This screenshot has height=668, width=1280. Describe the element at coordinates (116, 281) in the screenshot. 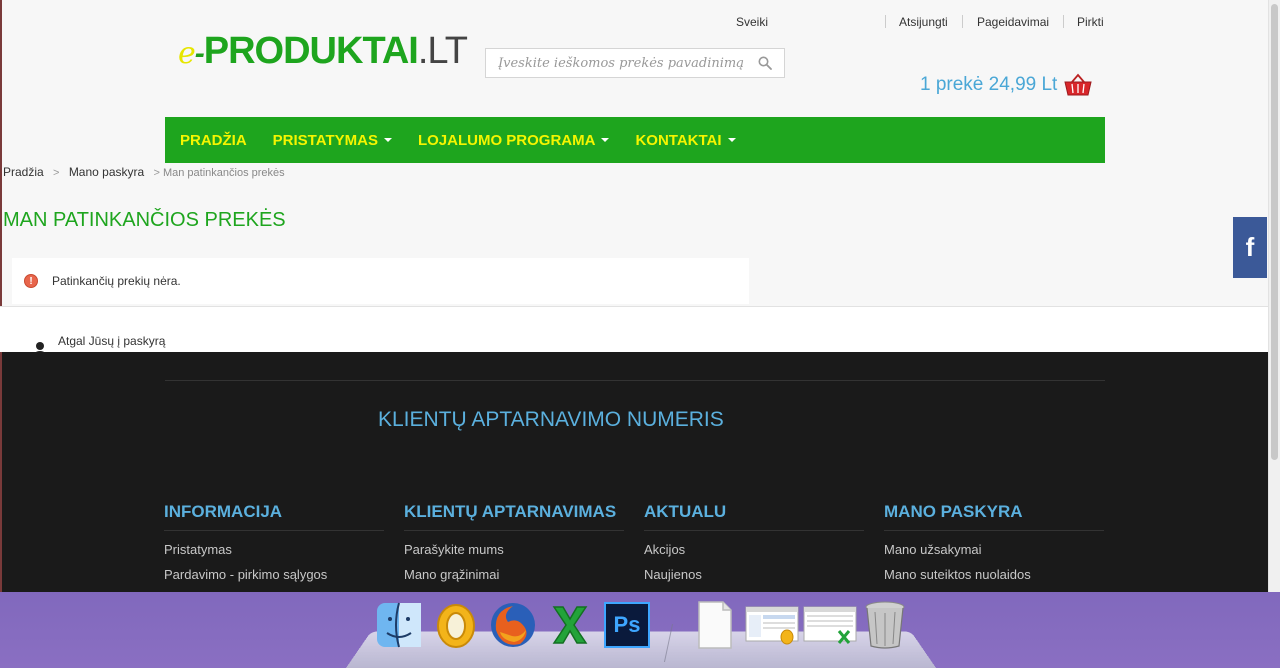

I see `alert-text: Patinkančių prekių nėra.` at that location.